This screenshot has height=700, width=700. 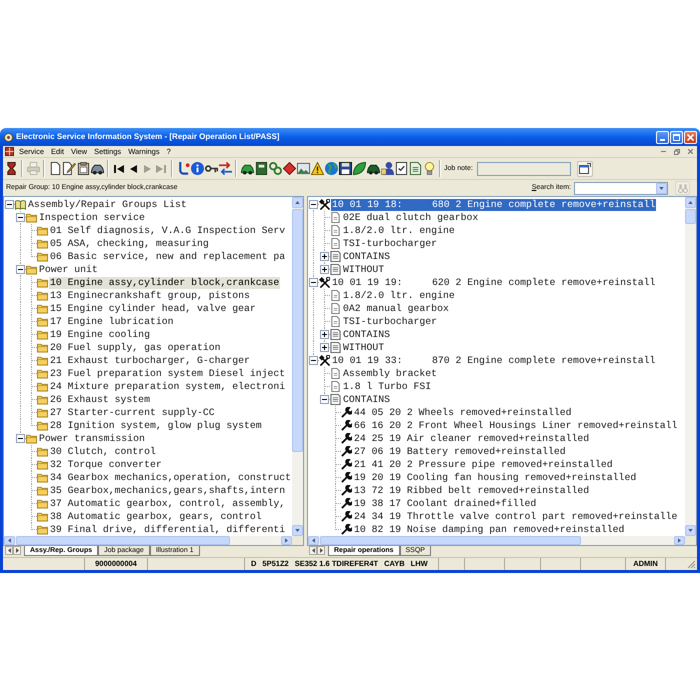 What do you see at coordinates (493, 282) in the screenshot?
I see `tree-item: 10 01 19 19: 620 2 Engine complete remove+reinstall` at bounding box center [493, 282].